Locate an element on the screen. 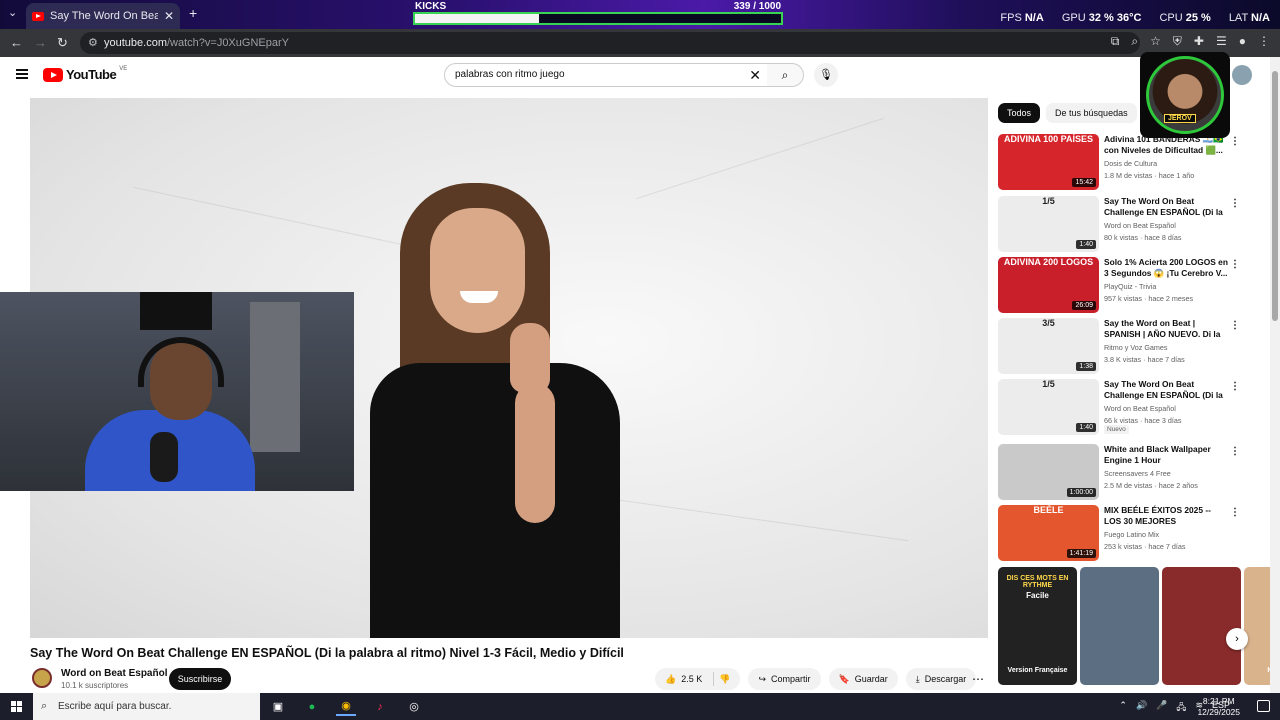 The image size is (1280, 720). extensions-puzzle-icon: ✚ is located at coordinates (1199, 41).